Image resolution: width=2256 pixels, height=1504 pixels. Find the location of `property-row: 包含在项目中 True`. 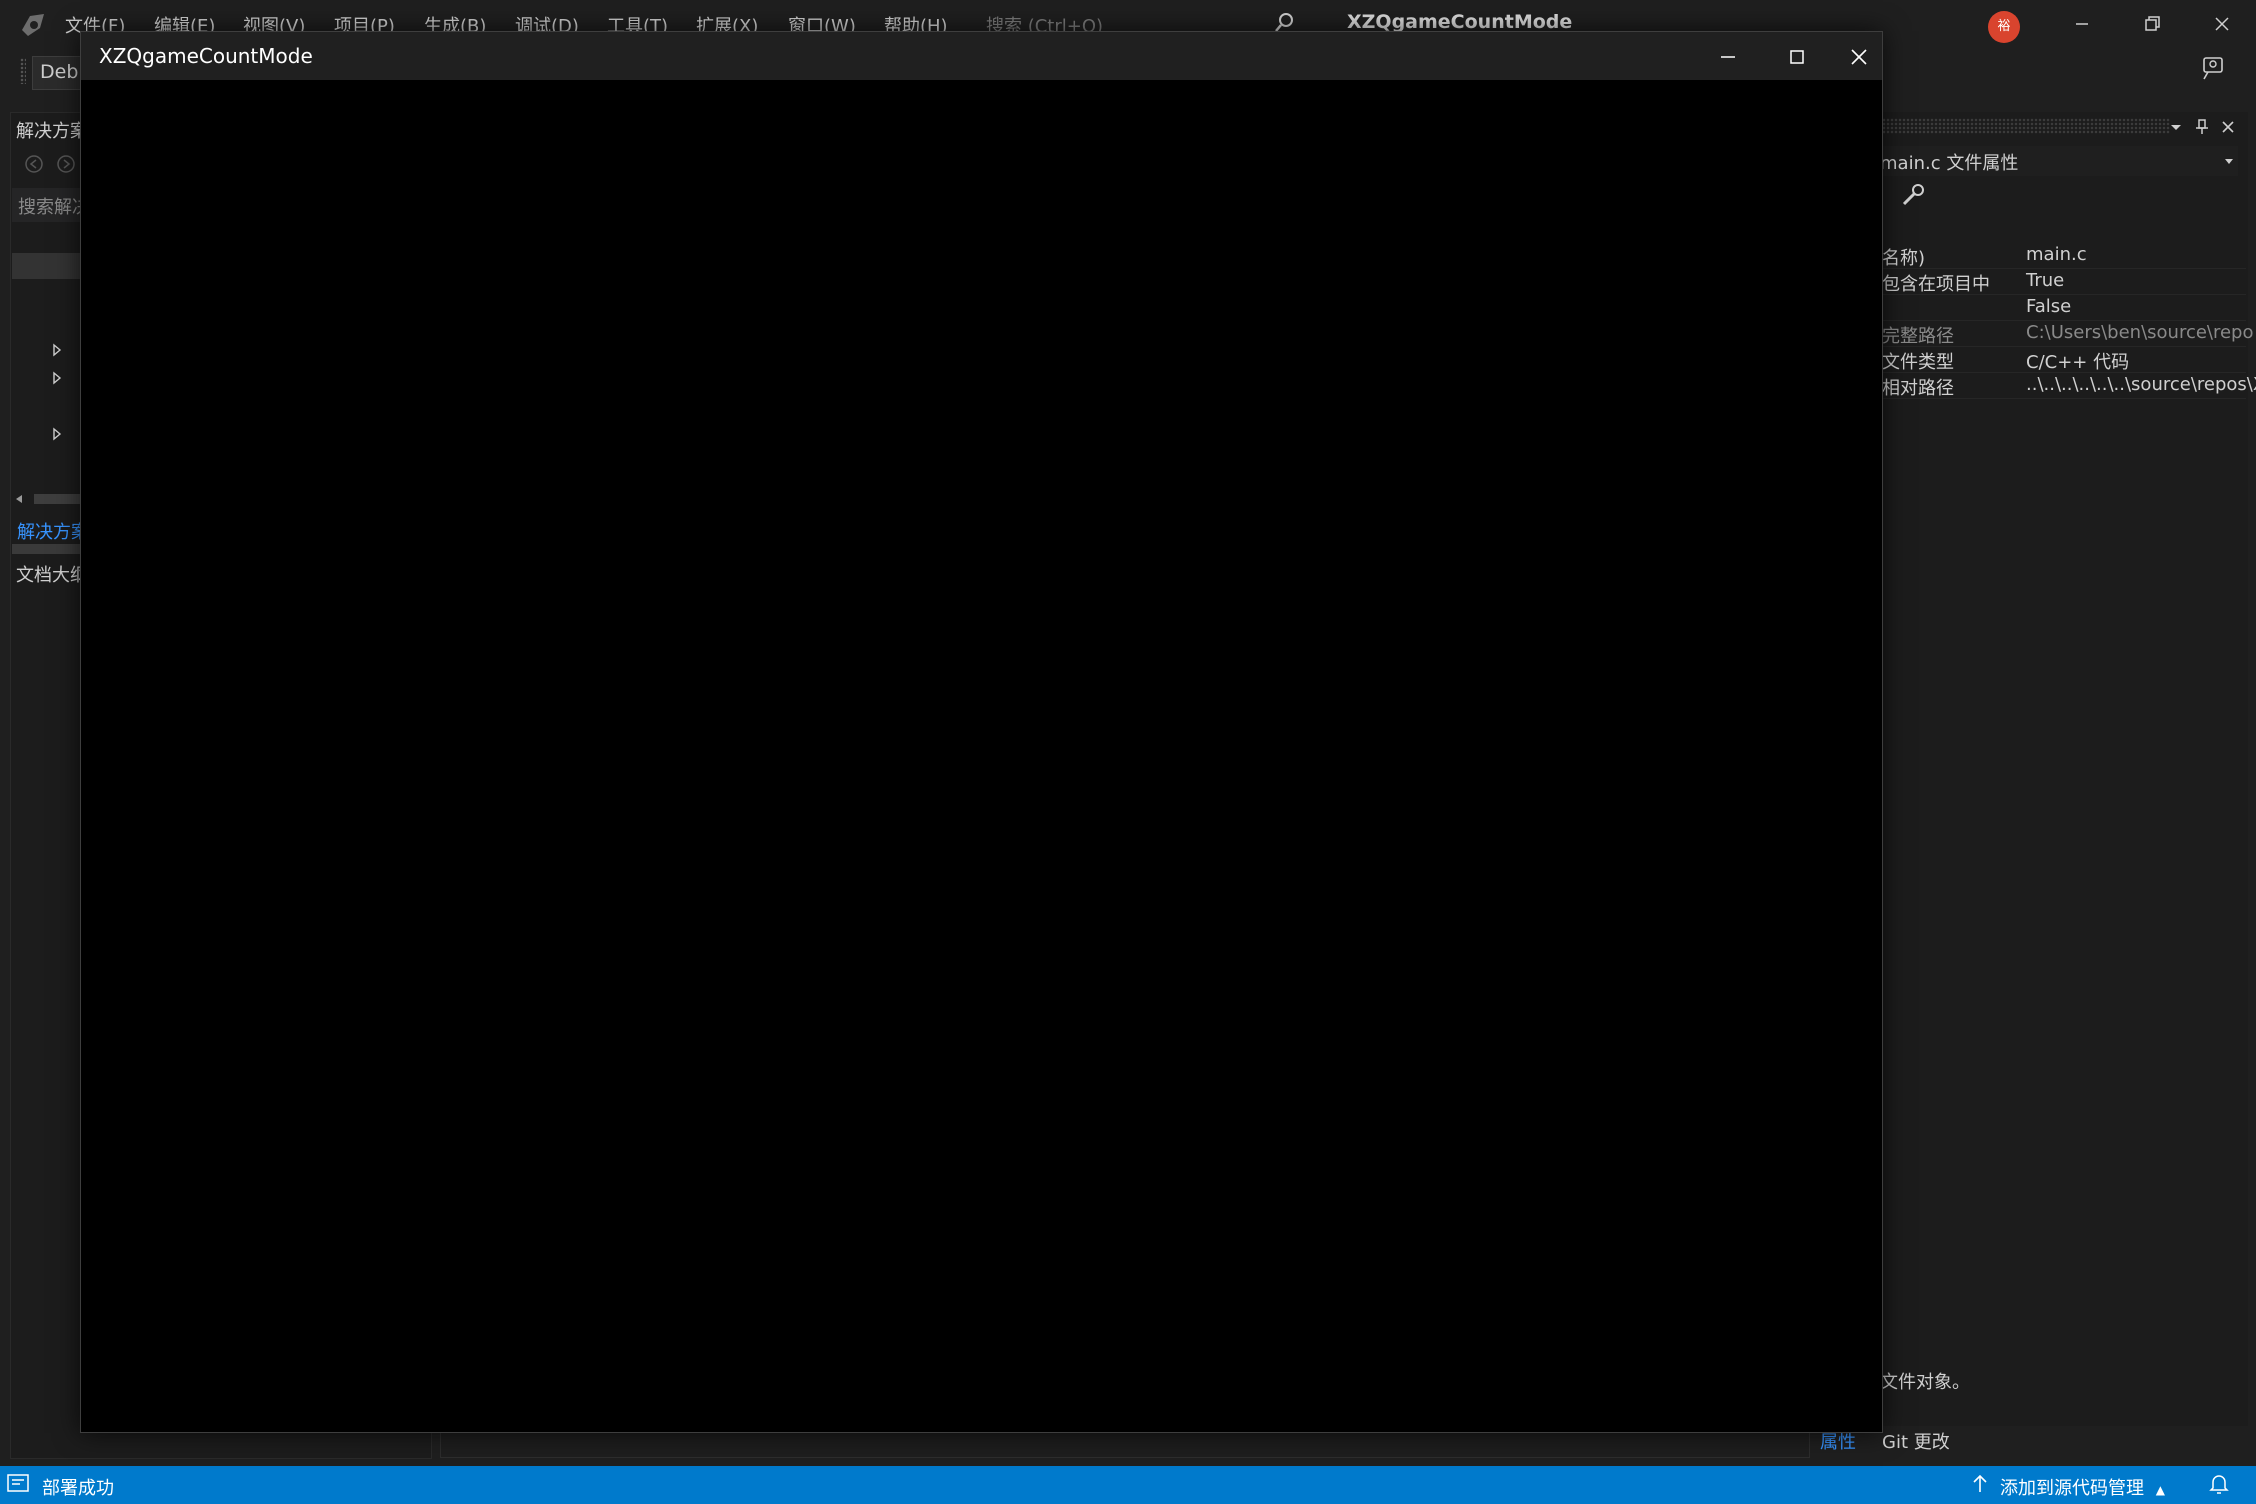

property-row: 包含在项目中 True is located at coordinates (2061, 281).